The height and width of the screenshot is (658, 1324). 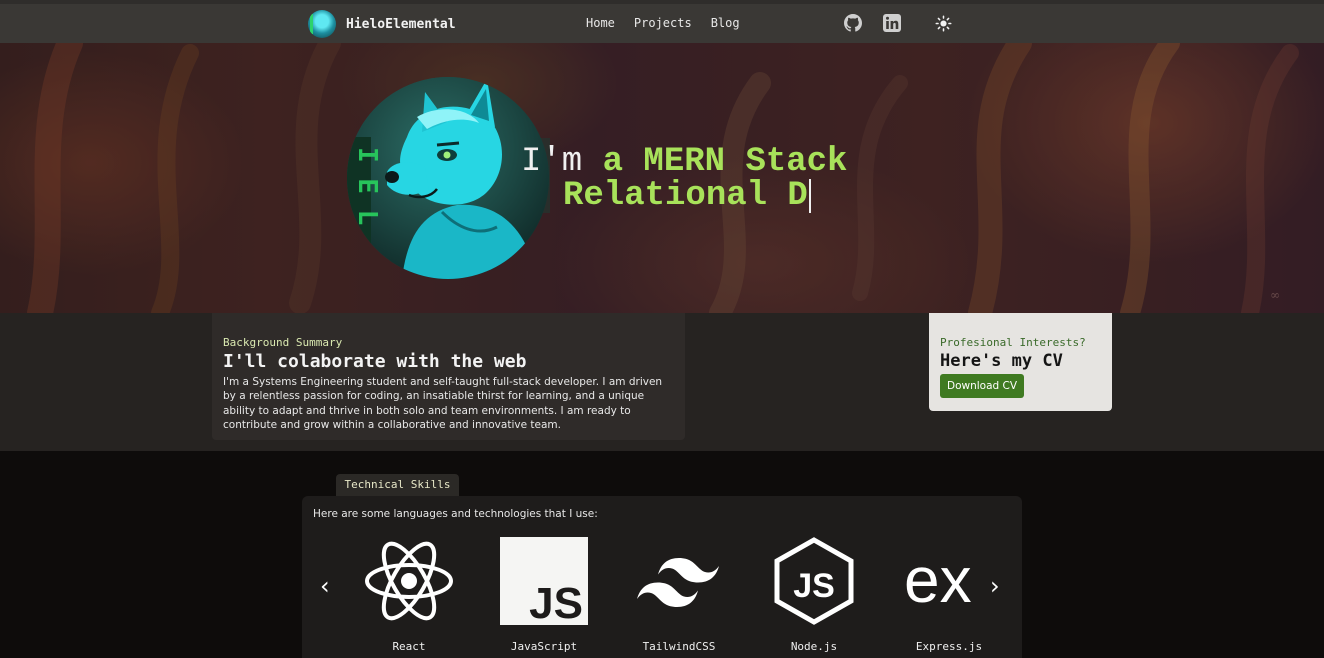 What do you see at coordinates (982, 386) in the screenshot?
I see `download-cv-button: Download CV` at bounding box center [982, 386].